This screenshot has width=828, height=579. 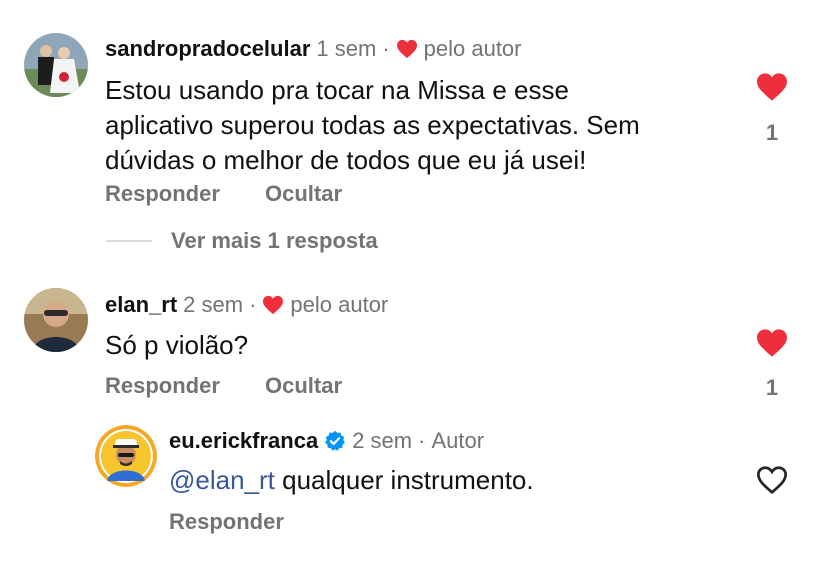 I want to click on reply-time: 2 sem, so click(x=382, y=440).